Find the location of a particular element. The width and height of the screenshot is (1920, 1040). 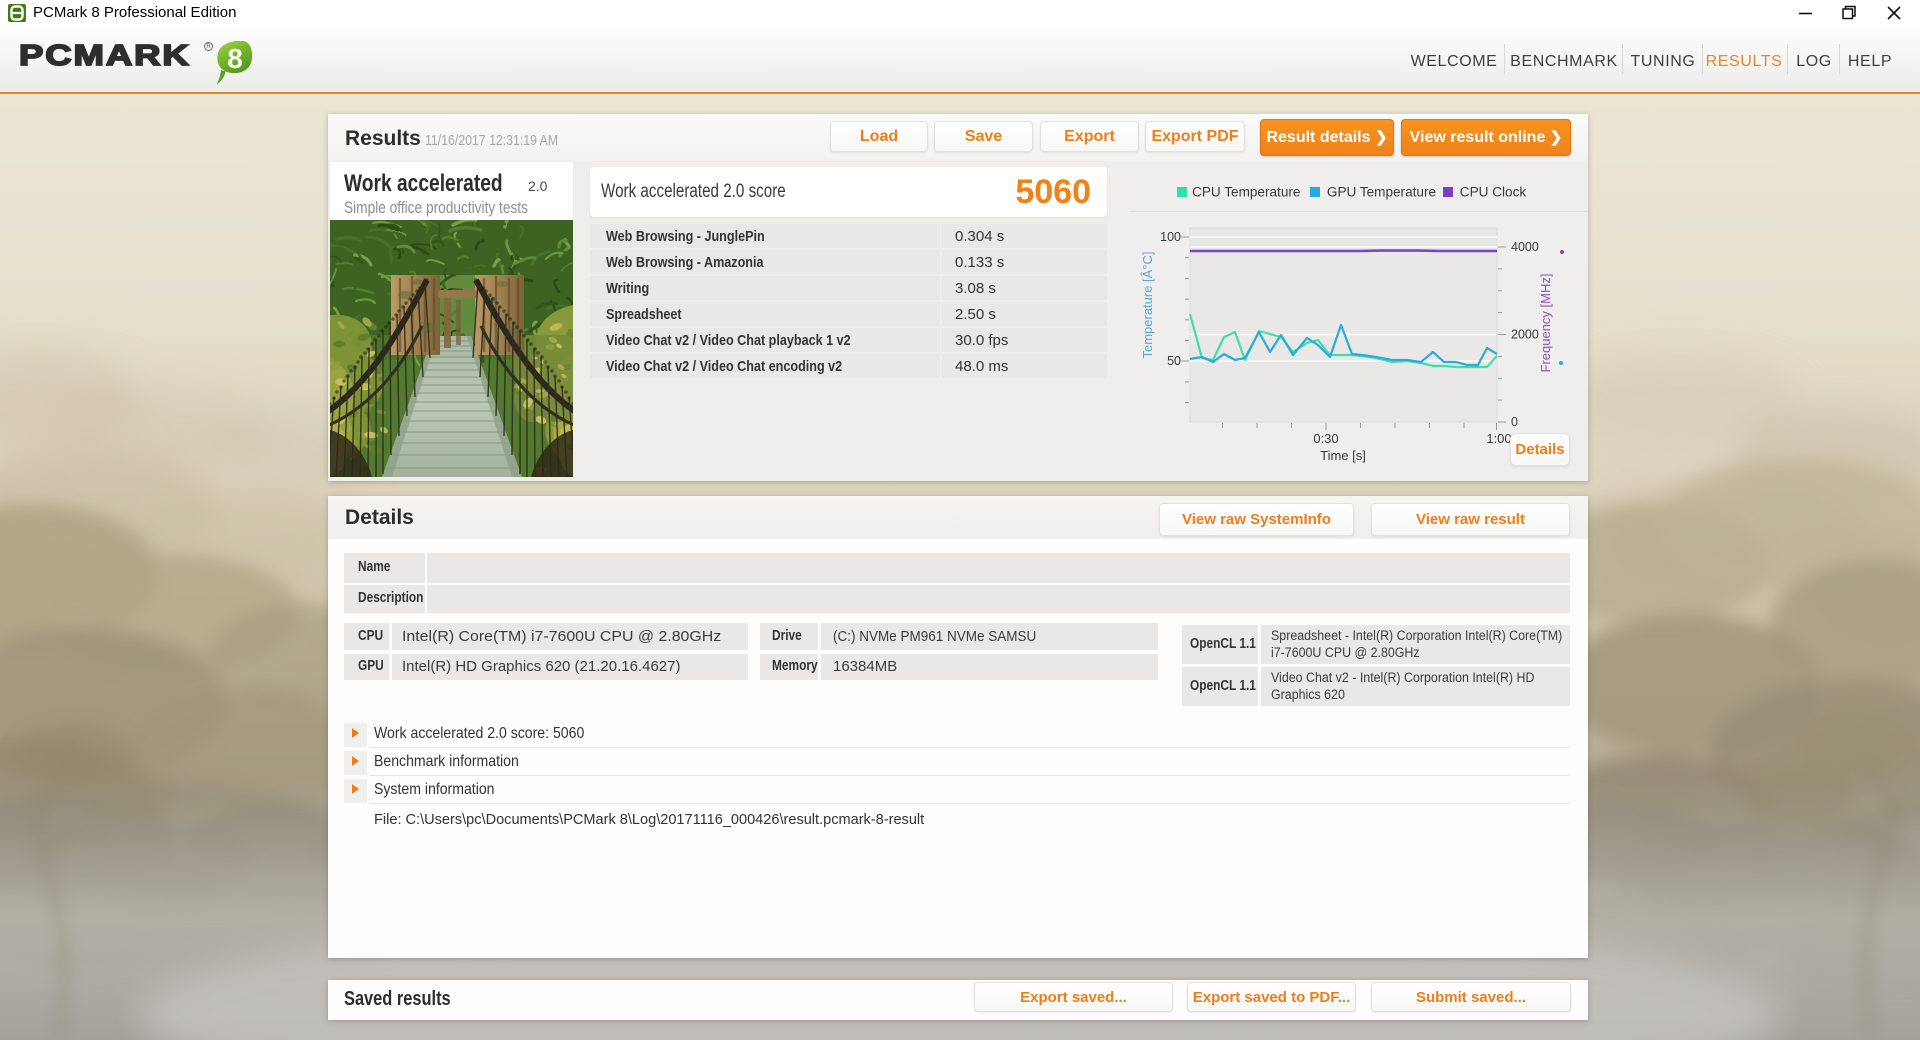

svg-text: Temperature [Â°C] is located at coordinates (1147, 304).